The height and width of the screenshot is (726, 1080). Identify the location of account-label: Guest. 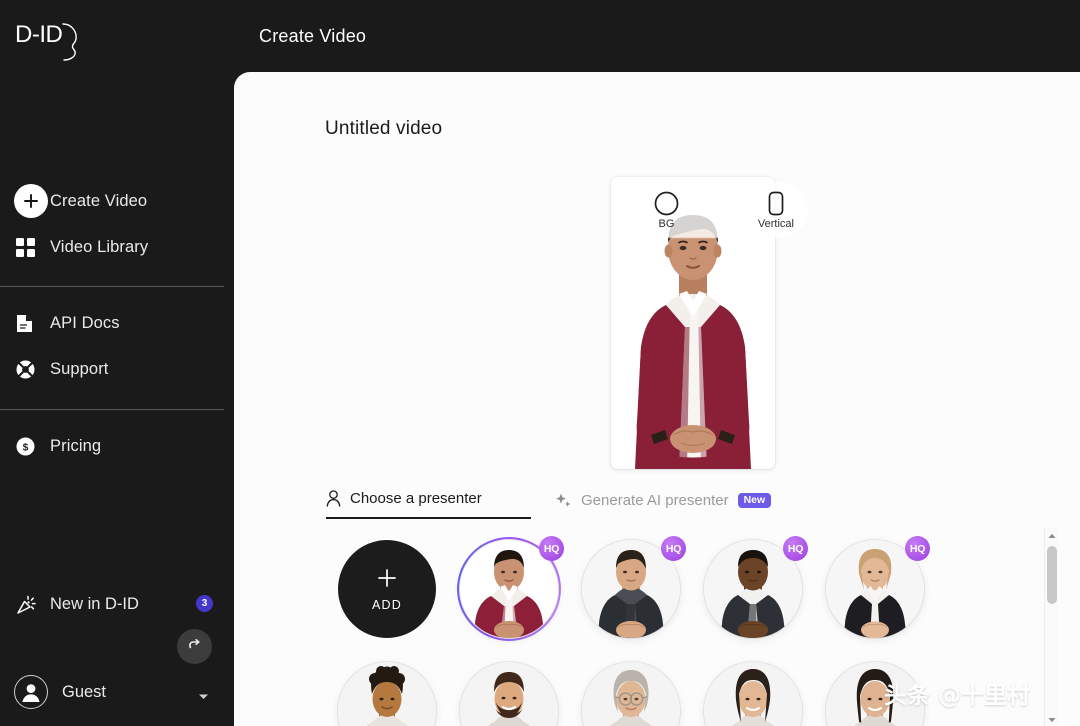
(84, 691).